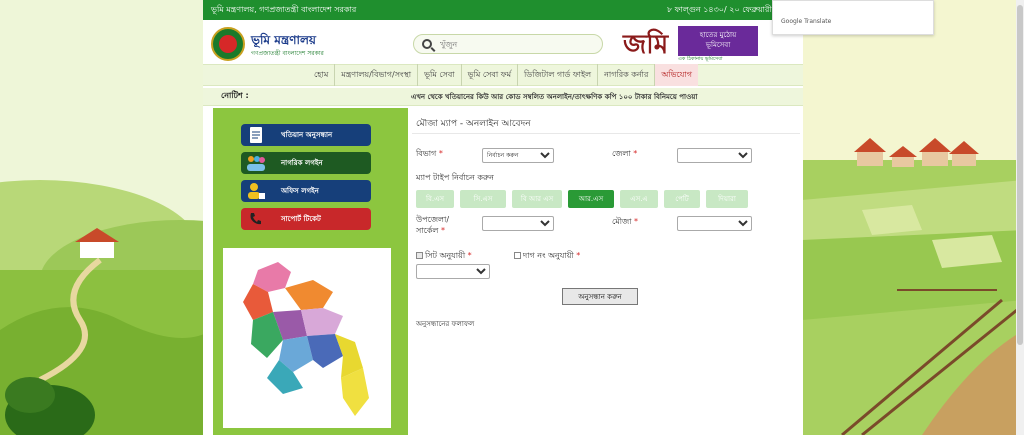 This screenshot has width=1024, height=435. Describe the element at coordinates (433, 225) in the screenshot. I see `upazila-label: উপজেলা/ সার্কেল *` at that location.